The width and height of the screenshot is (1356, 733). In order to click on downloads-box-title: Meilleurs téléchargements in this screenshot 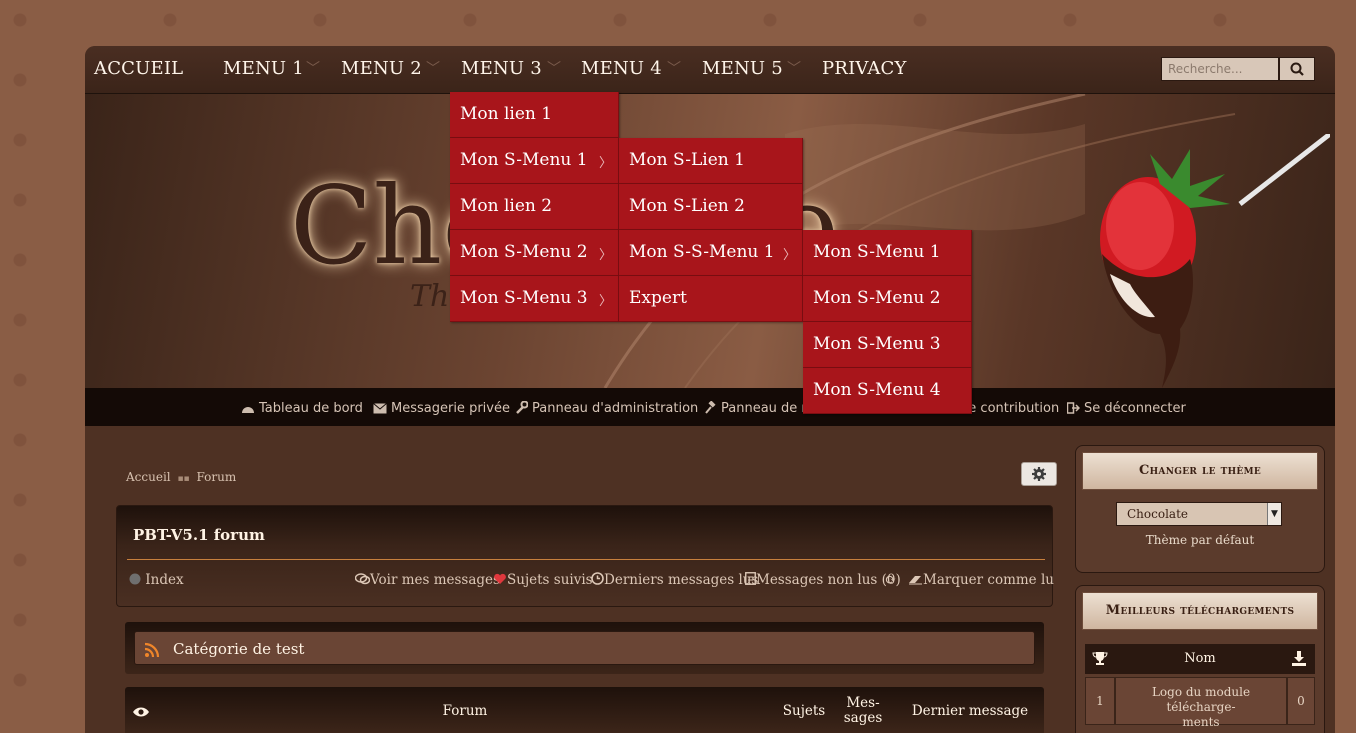, I will do `click(1200, 611)`.